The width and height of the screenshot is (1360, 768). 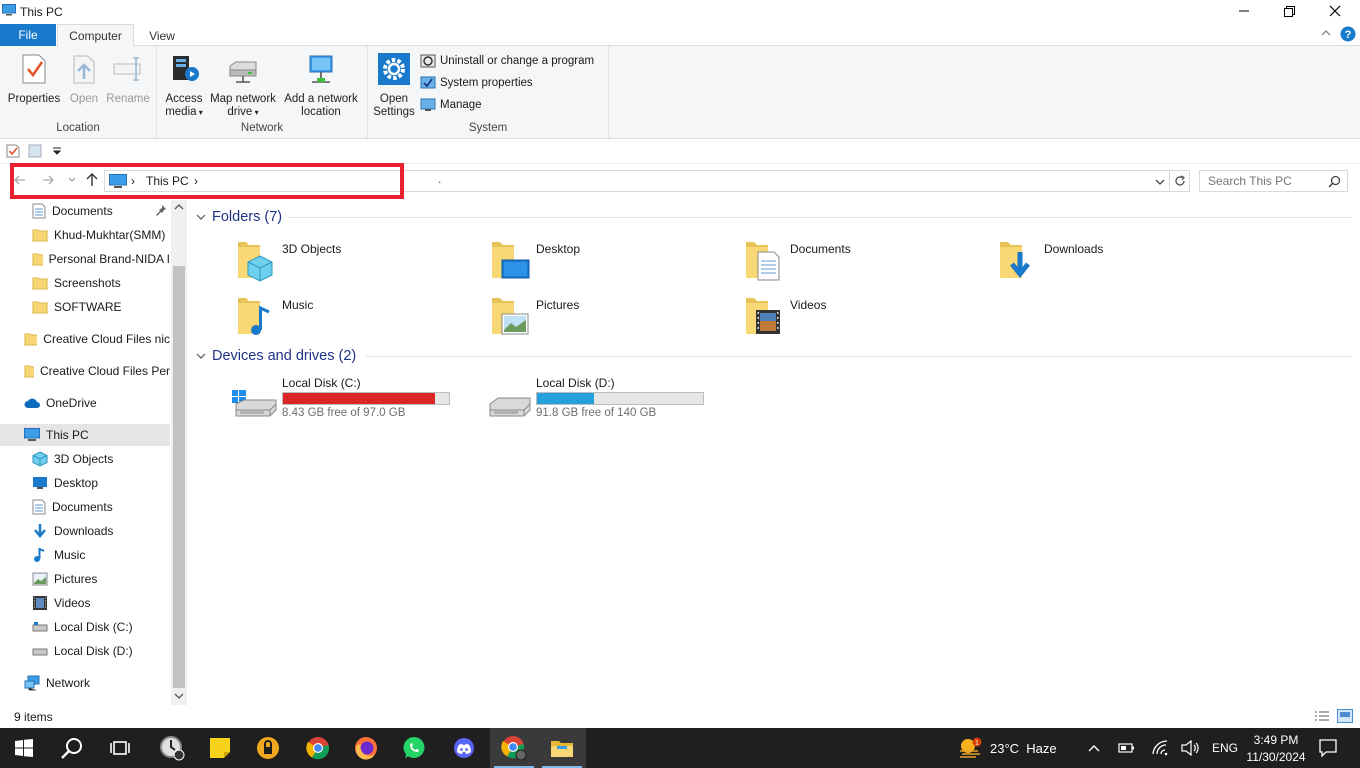 What do you see at coordinates (243, 85) in the screenshot?
I see `map-network-drive-button: Map network drive ▾` at bounding box center [243, 85].